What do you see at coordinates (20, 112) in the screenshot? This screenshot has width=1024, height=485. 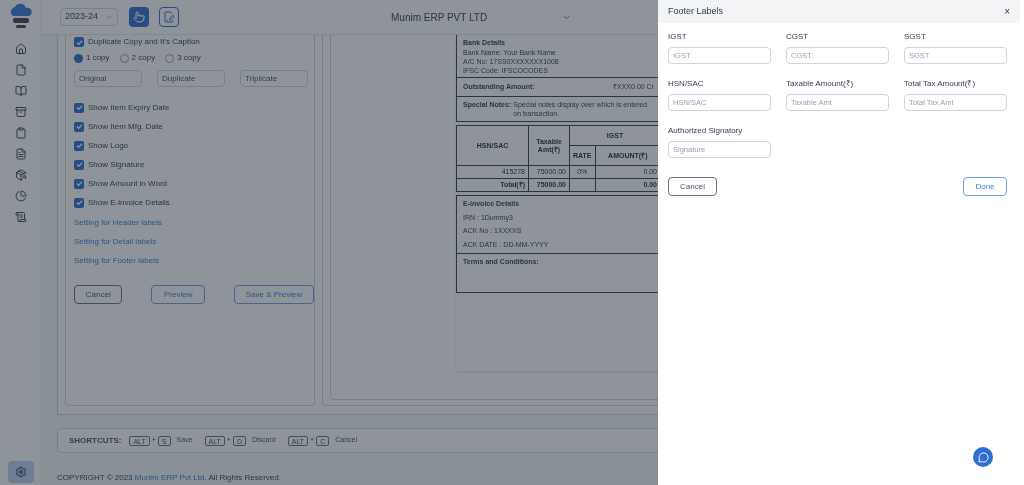 I see `archive-icon` at bounding box center [20, 112].